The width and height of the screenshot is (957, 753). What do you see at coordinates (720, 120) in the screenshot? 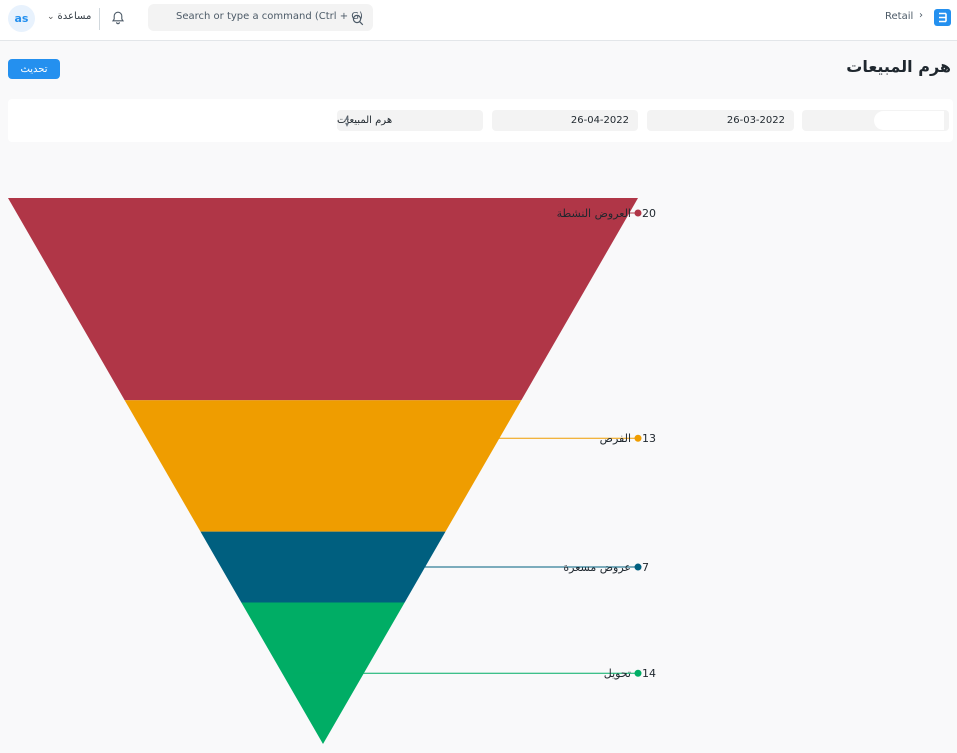
I see `from-date-field: 26-03-2022` at bounding box center [720, 120].